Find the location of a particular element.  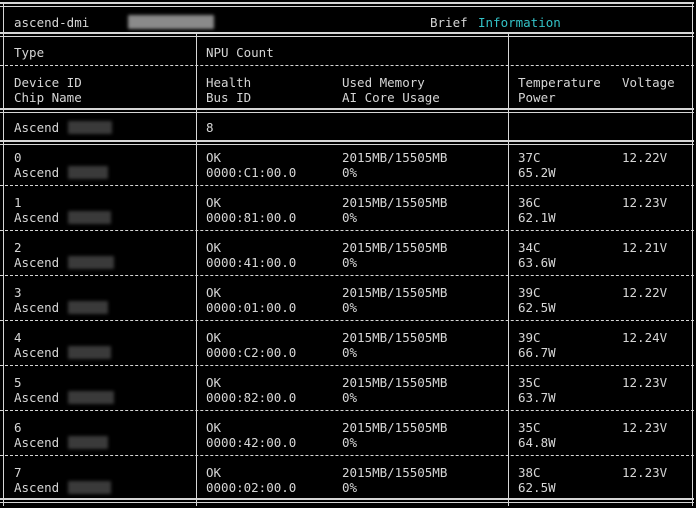

device-bus-id: 0000:01:00.0 is located at coordinates (251, 307).